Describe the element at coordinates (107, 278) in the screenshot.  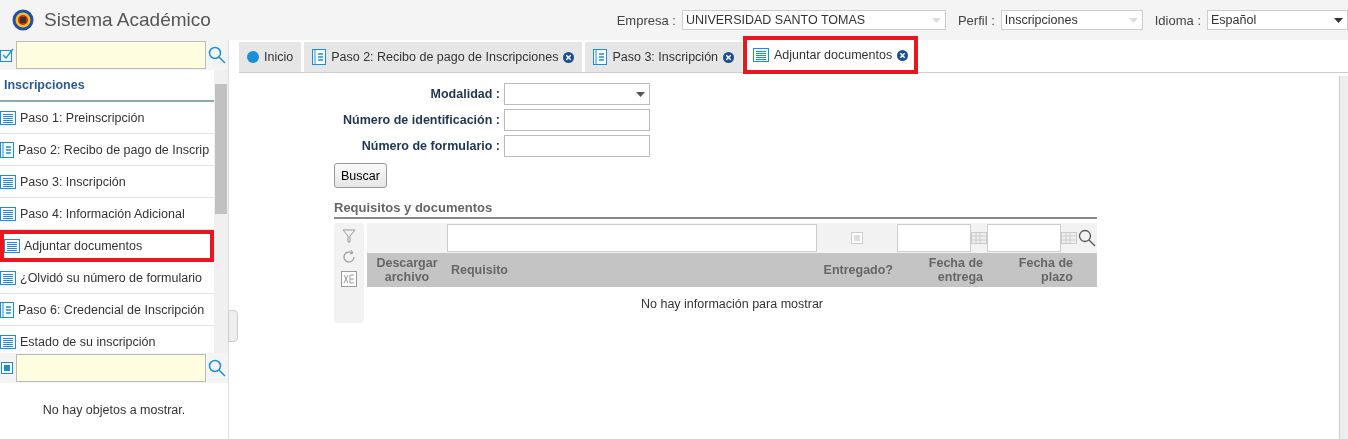
I see `sidebar-item: ¿Olvidó su número de formulario` at that location.